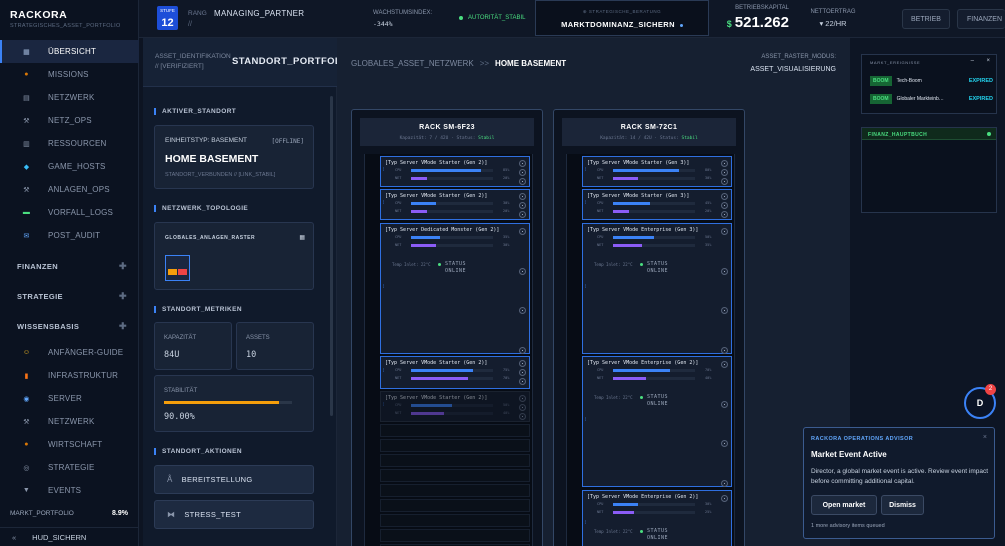  Describe the element at coordinates (69, 421) in the screenshot. I see `sidebar-item-netzwerk-wiki: ⚒ NETZWERK` at that location.